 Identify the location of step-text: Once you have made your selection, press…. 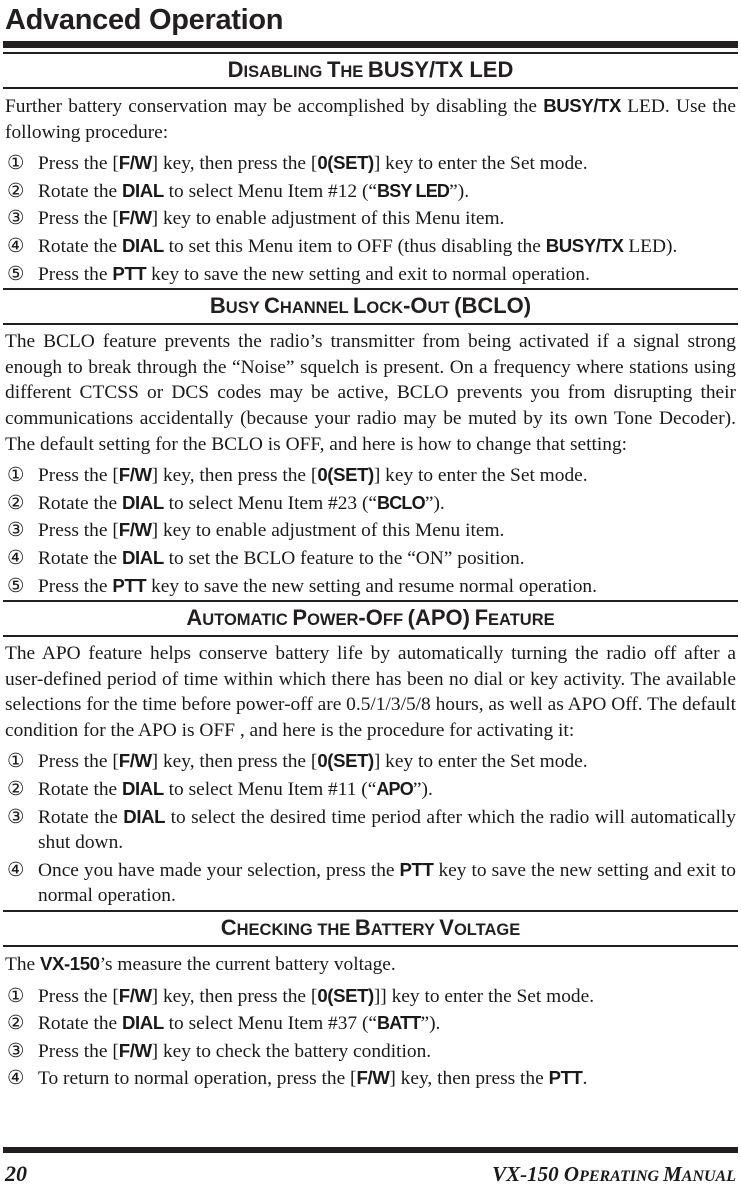
(387, 882).